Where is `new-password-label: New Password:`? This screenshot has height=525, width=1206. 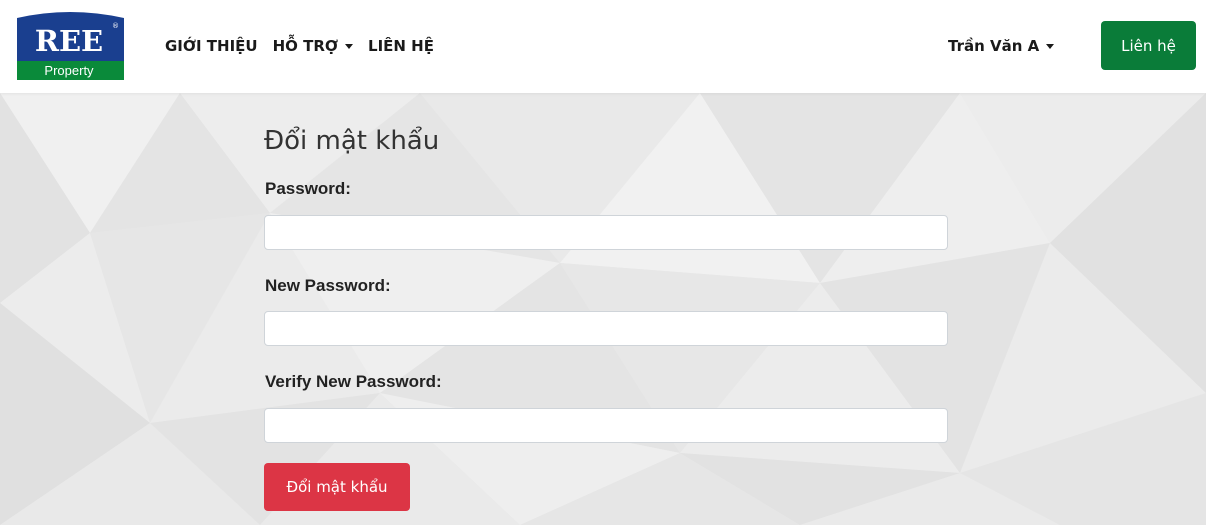 new-password-label: New Password: is located at coordinates (328, 285).